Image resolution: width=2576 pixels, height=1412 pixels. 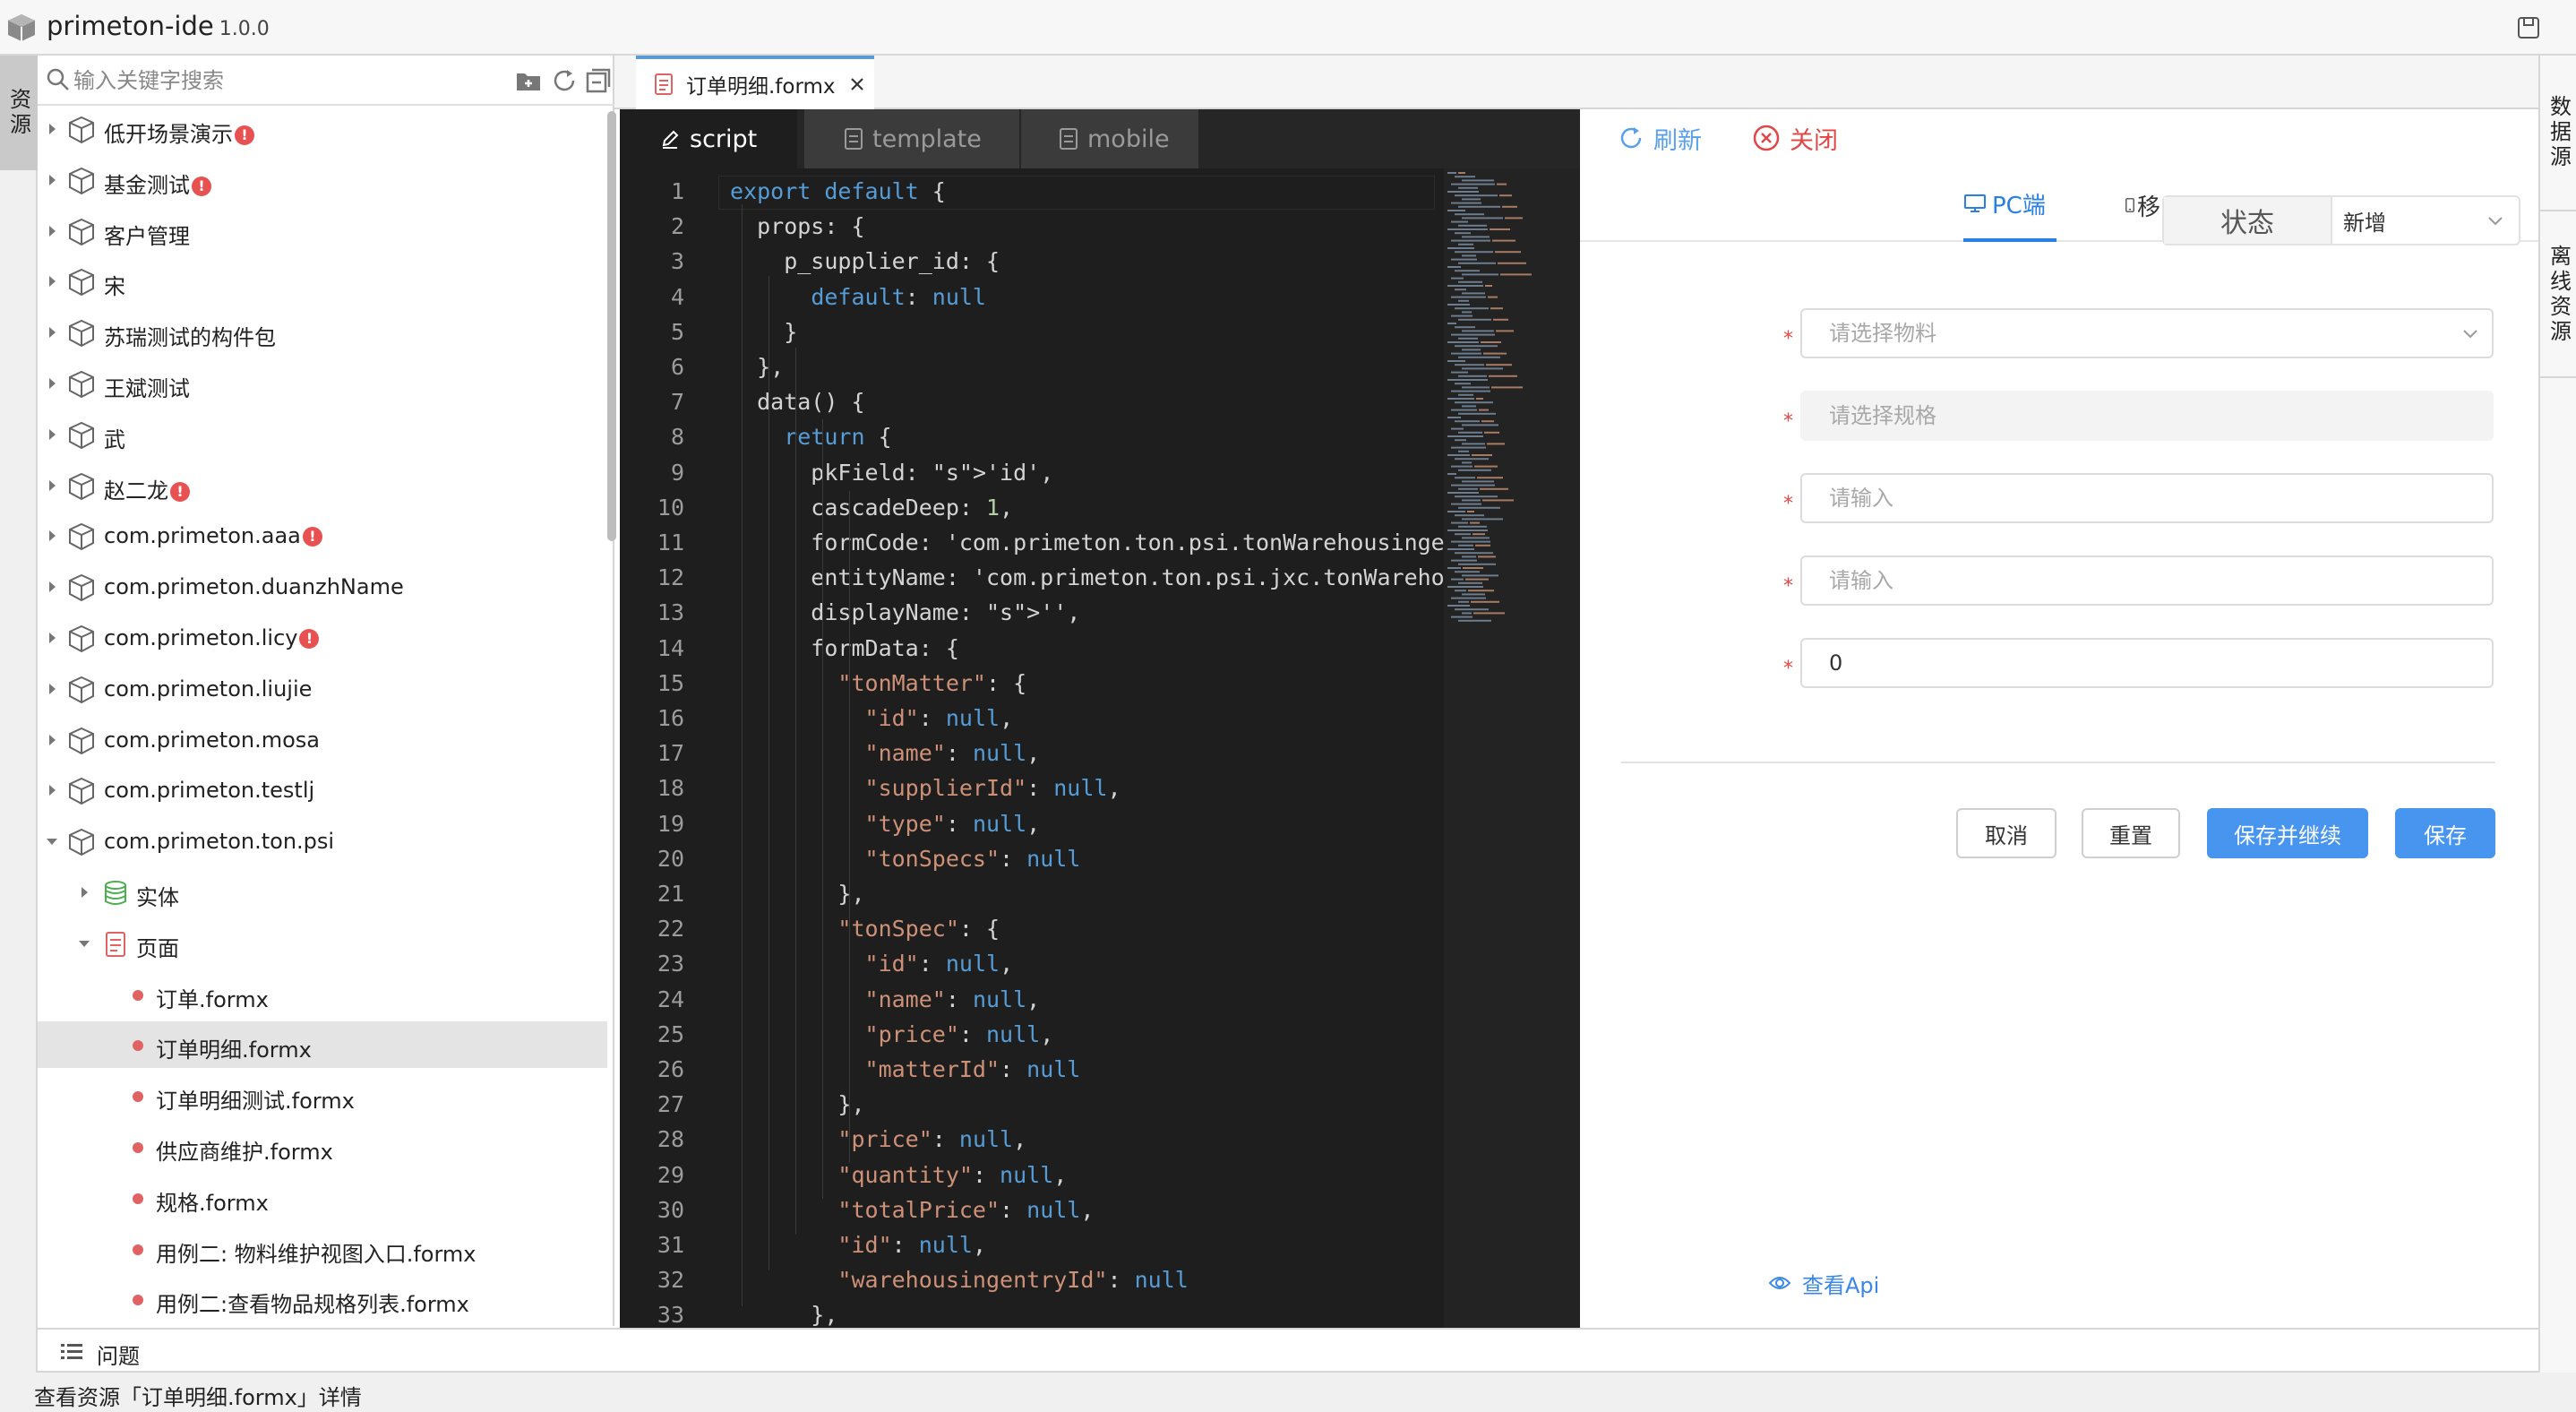 What do you see at coordinates (1068, 1245) in the screenshot?
I see `code-line: 31 "id": null,` at bounding box center [1068, 1245].